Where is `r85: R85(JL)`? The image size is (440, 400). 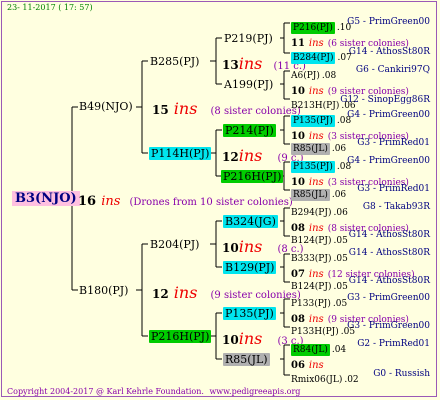
r85: R85(JL) is located at coordinates (246, 359).